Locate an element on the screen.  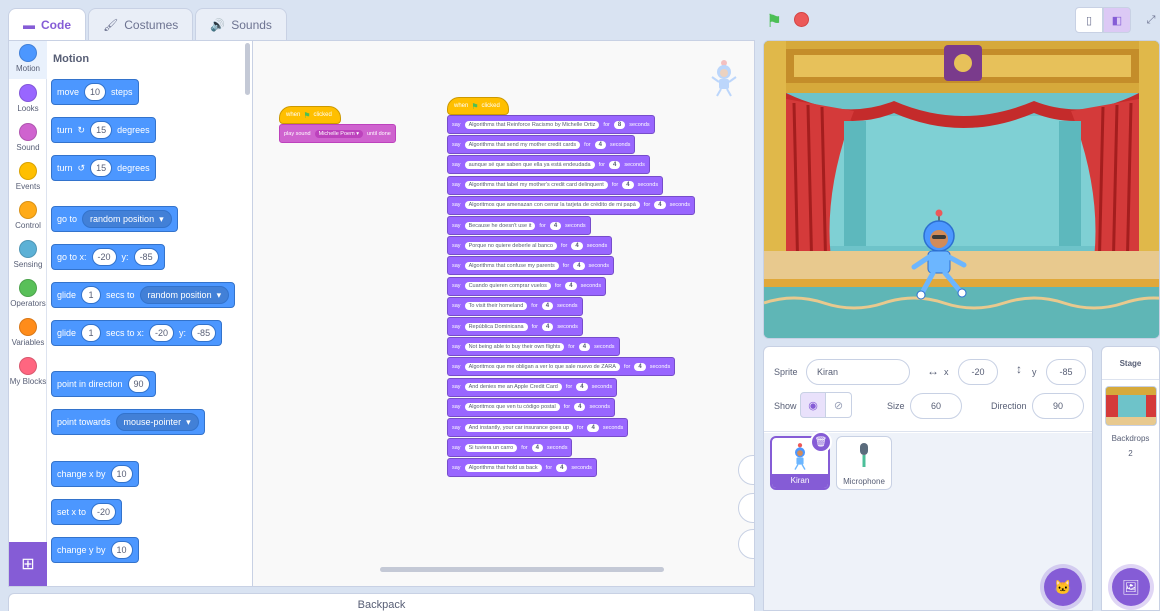
size-field: 60 is located at coordinates (936, 406).